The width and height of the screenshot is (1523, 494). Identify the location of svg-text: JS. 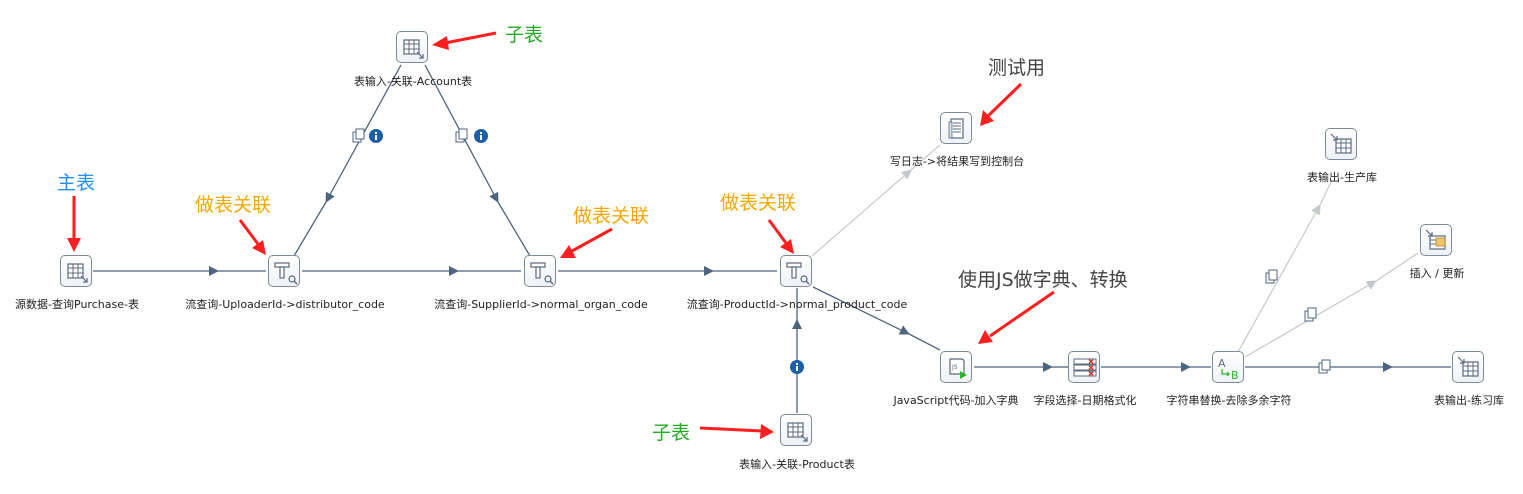
(954, 367).